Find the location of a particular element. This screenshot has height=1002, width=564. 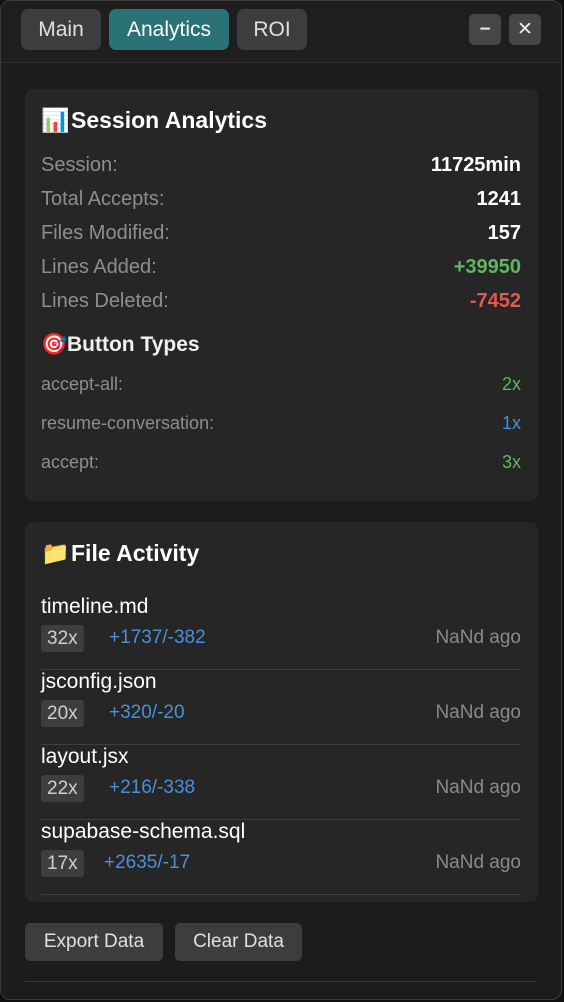

file-activity-heading: File Activity is located at coordinates (135, 553).